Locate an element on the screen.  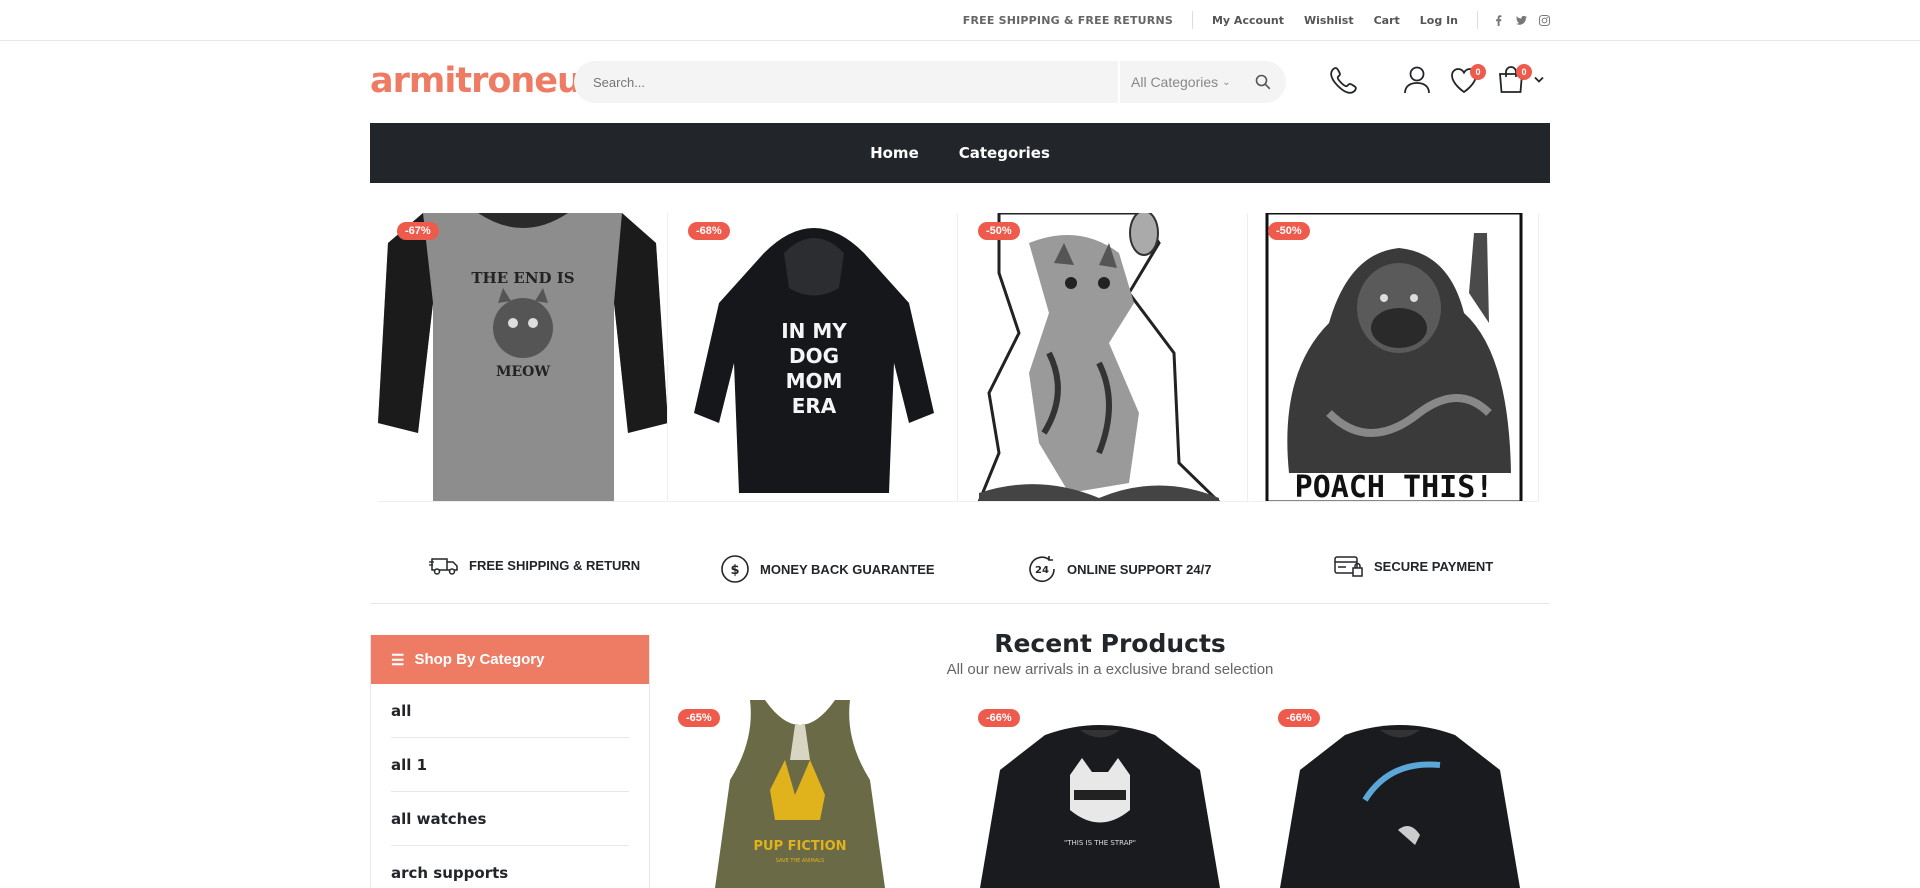
svg-text: PUP FICTION is located at coordinates (799, 846).